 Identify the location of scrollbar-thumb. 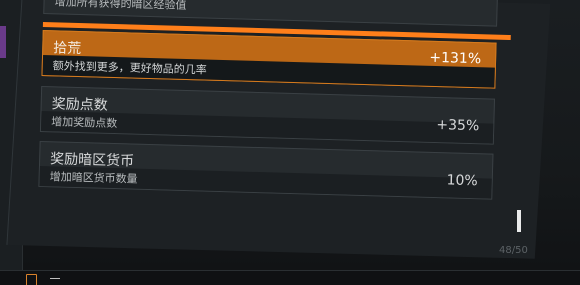
(519, 221).